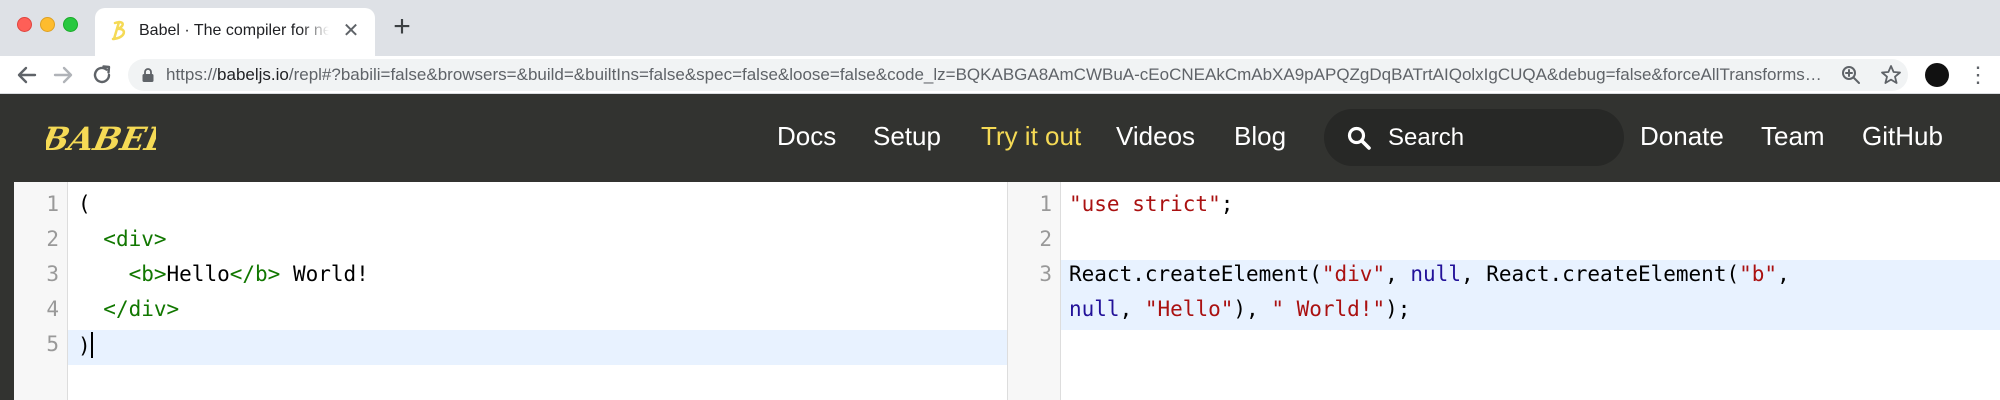  I want to click on code-line: null, "Hello"), " World!");, so click(1239, 309).